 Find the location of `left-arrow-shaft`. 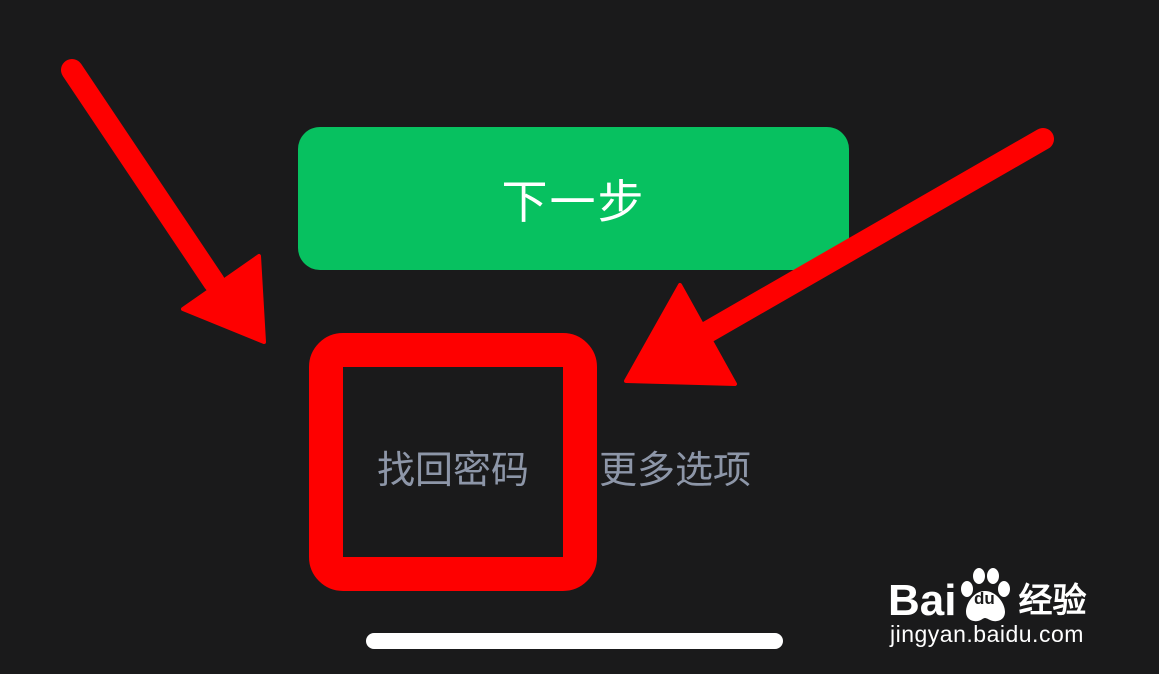

left-arrow-shaft is located at coordinates (143, 176).